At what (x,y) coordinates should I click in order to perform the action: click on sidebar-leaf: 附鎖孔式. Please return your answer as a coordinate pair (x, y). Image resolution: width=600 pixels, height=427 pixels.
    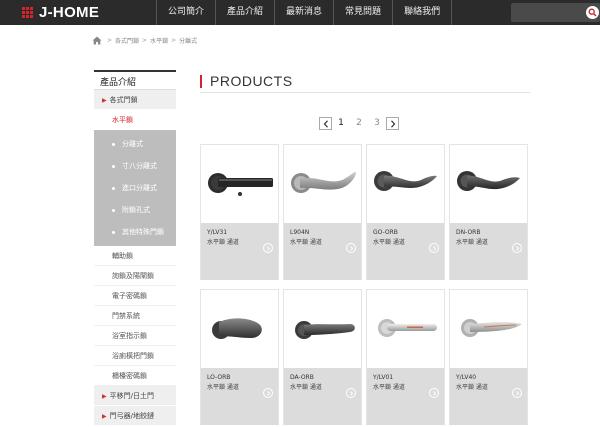
    Looking at the image, I should click on (135, 210).